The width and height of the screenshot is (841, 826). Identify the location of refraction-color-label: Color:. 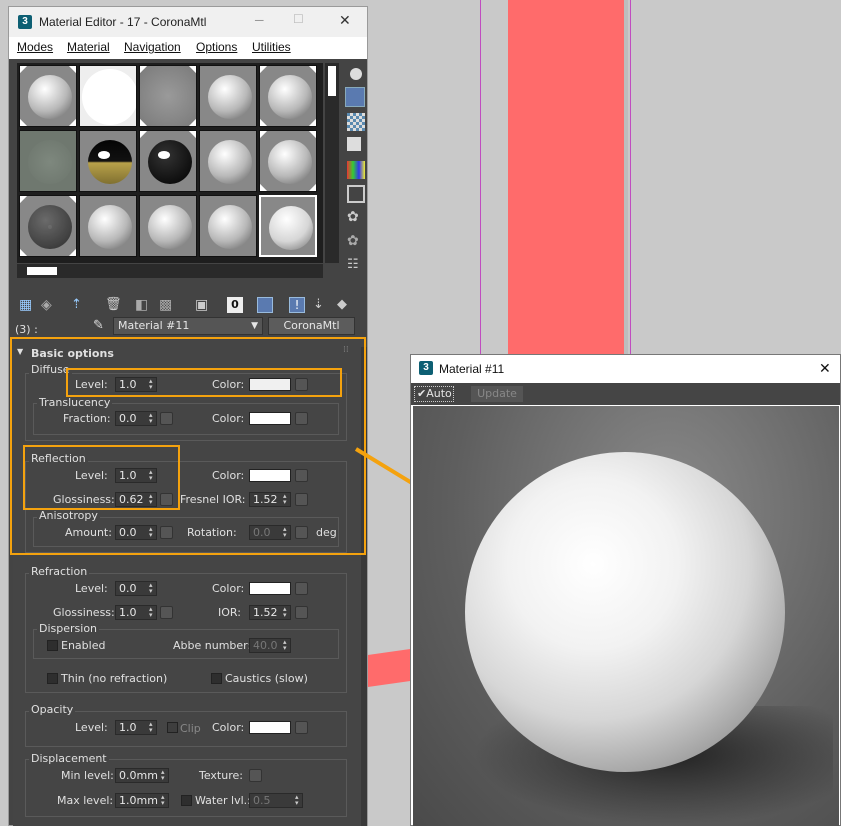
(228, 588).